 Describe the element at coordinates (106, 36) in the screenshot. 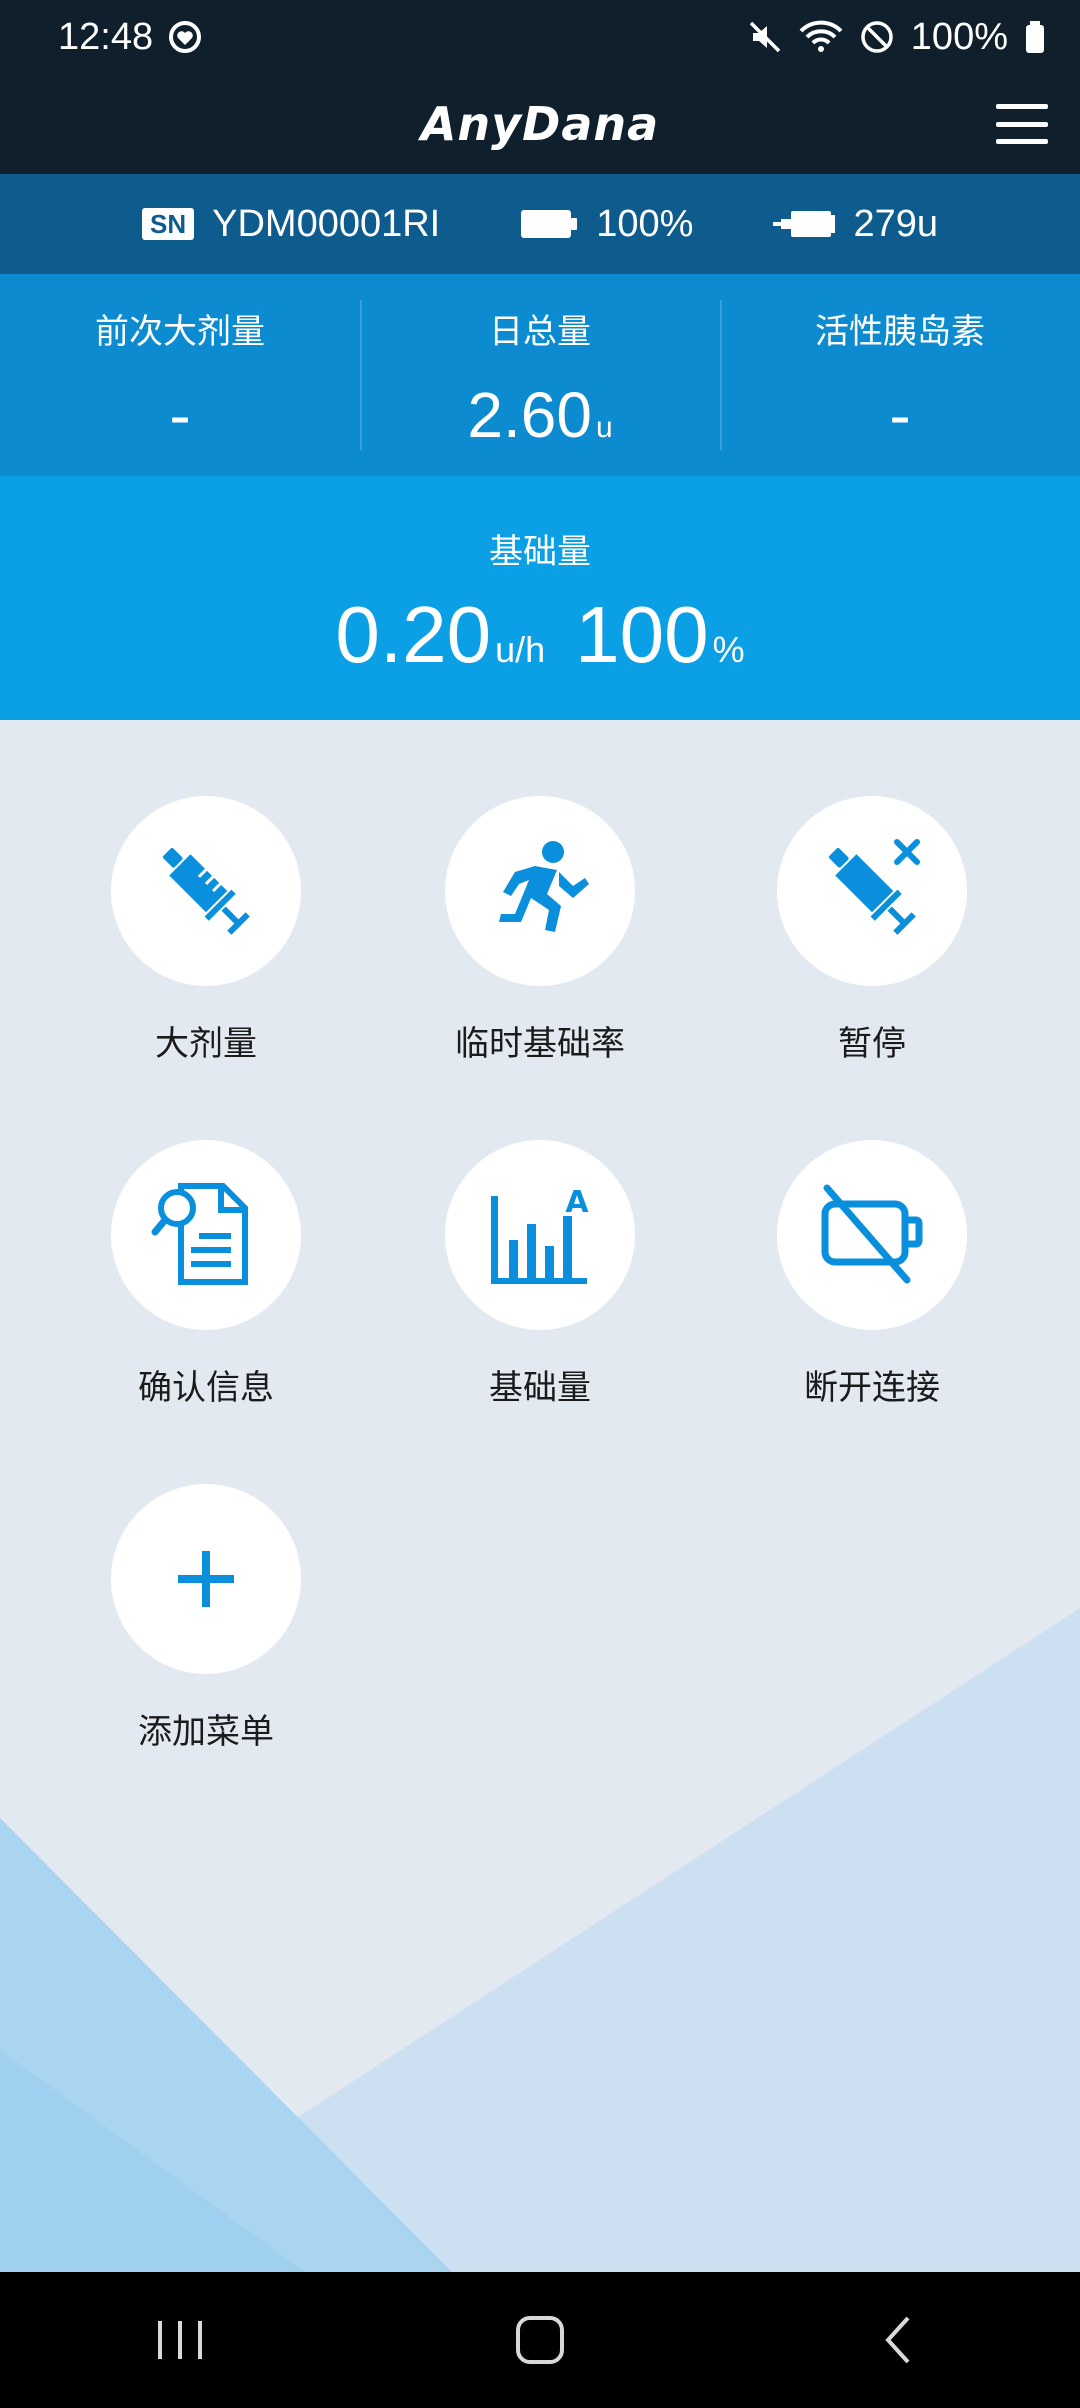

I see `status-time: 12:48` at that location.